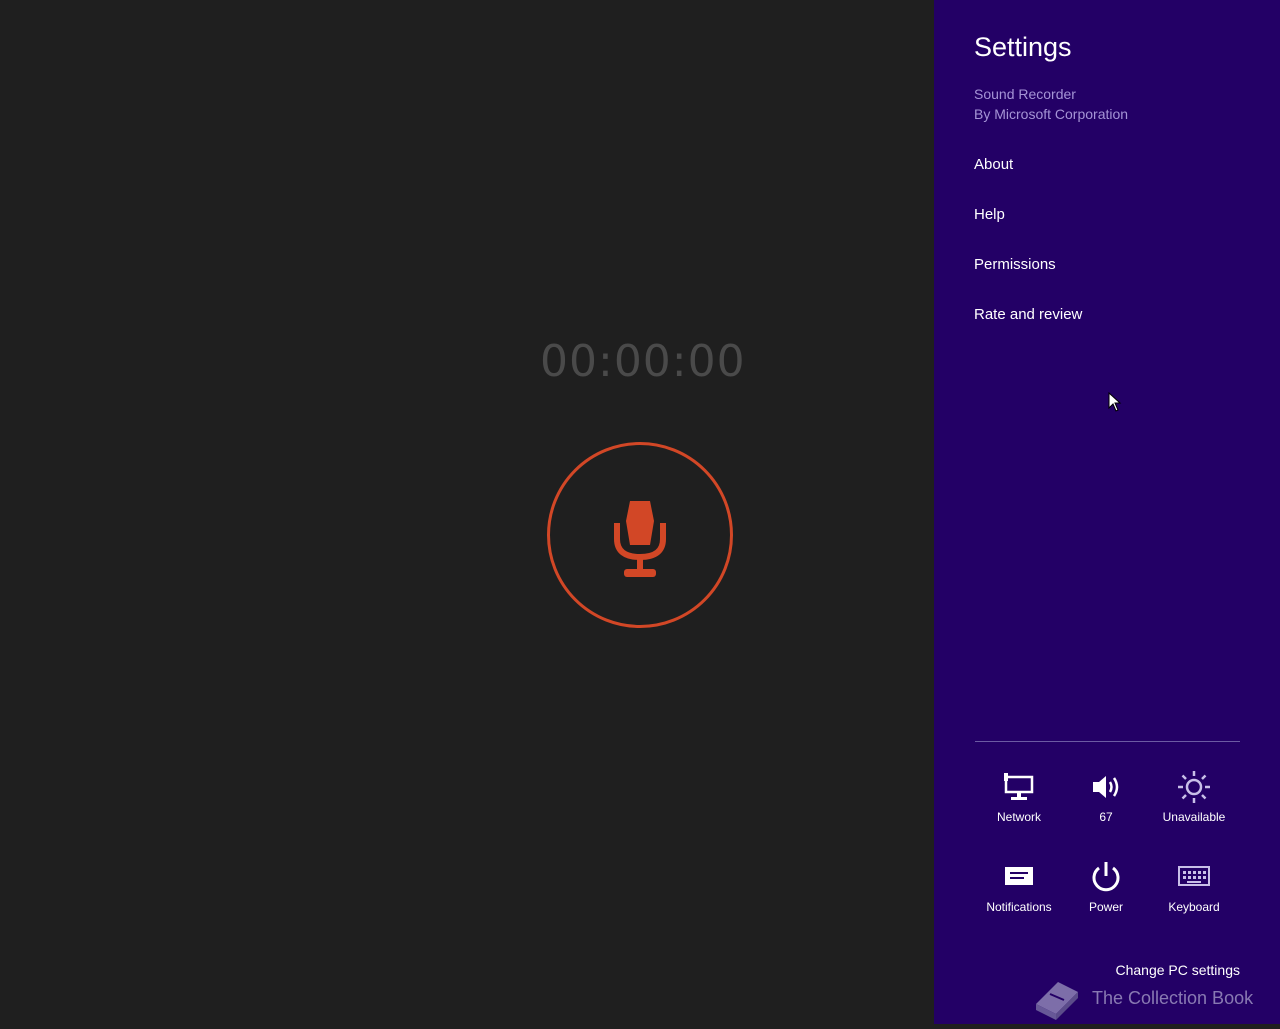  Describe the element at coordinates (1106, 817) in the screenshot. I see `volume-label: 67` at that location.